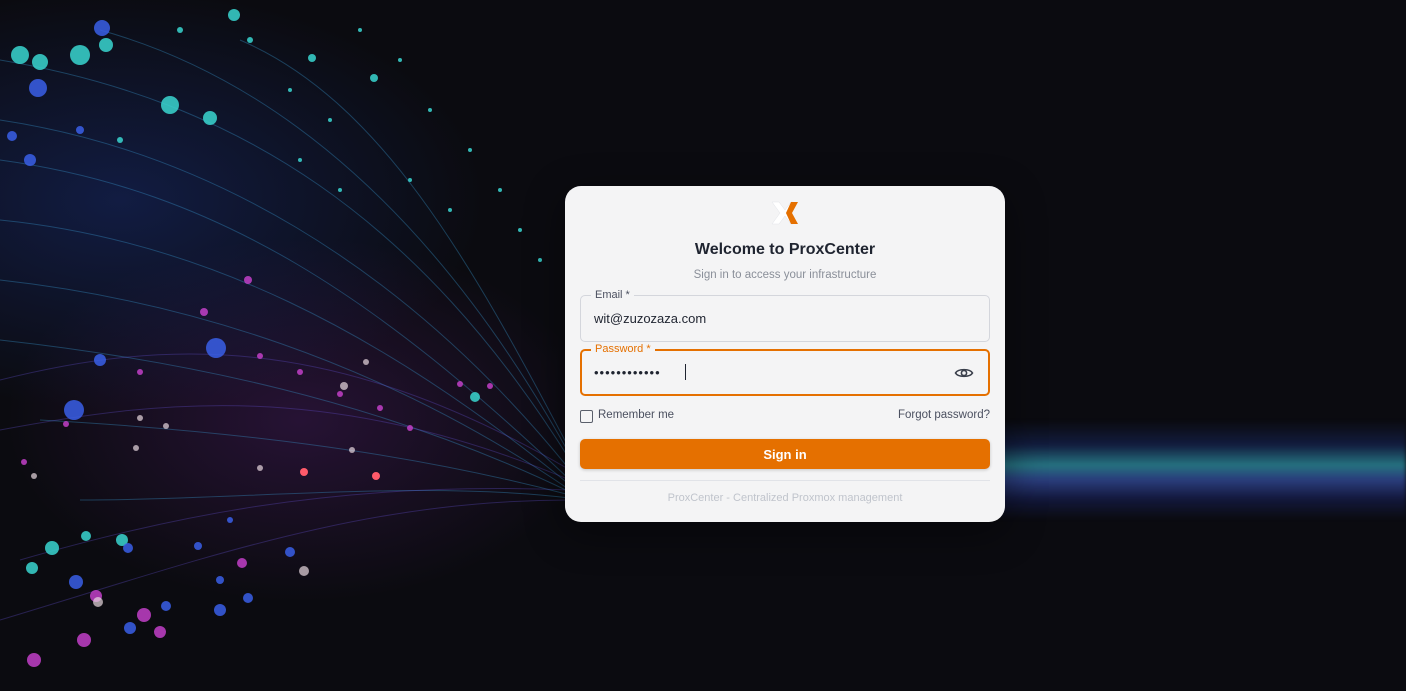 This screenshot has height=691, width=1406. What do you see at coordinates (785, 249) in the screenshot?
I see `page-title: Welcome to ProxCenter` at bounding box center [785, 249].